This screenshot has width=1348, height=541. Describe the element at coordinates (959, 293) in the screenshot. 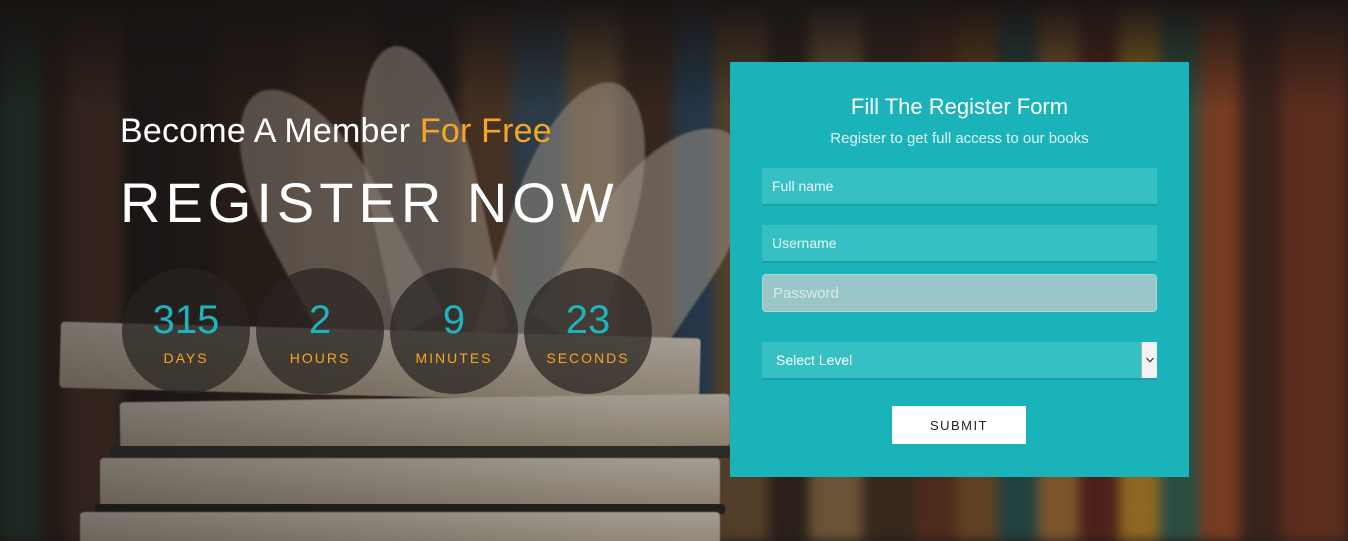

I see `password-input` at that location.